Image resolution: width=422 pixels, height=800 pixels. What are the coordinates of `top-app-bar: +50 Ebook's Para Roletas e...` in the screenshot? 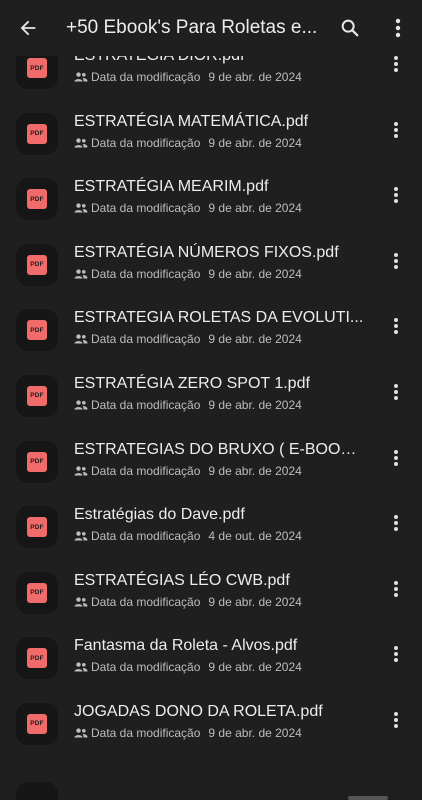 It's located at (211, 28).